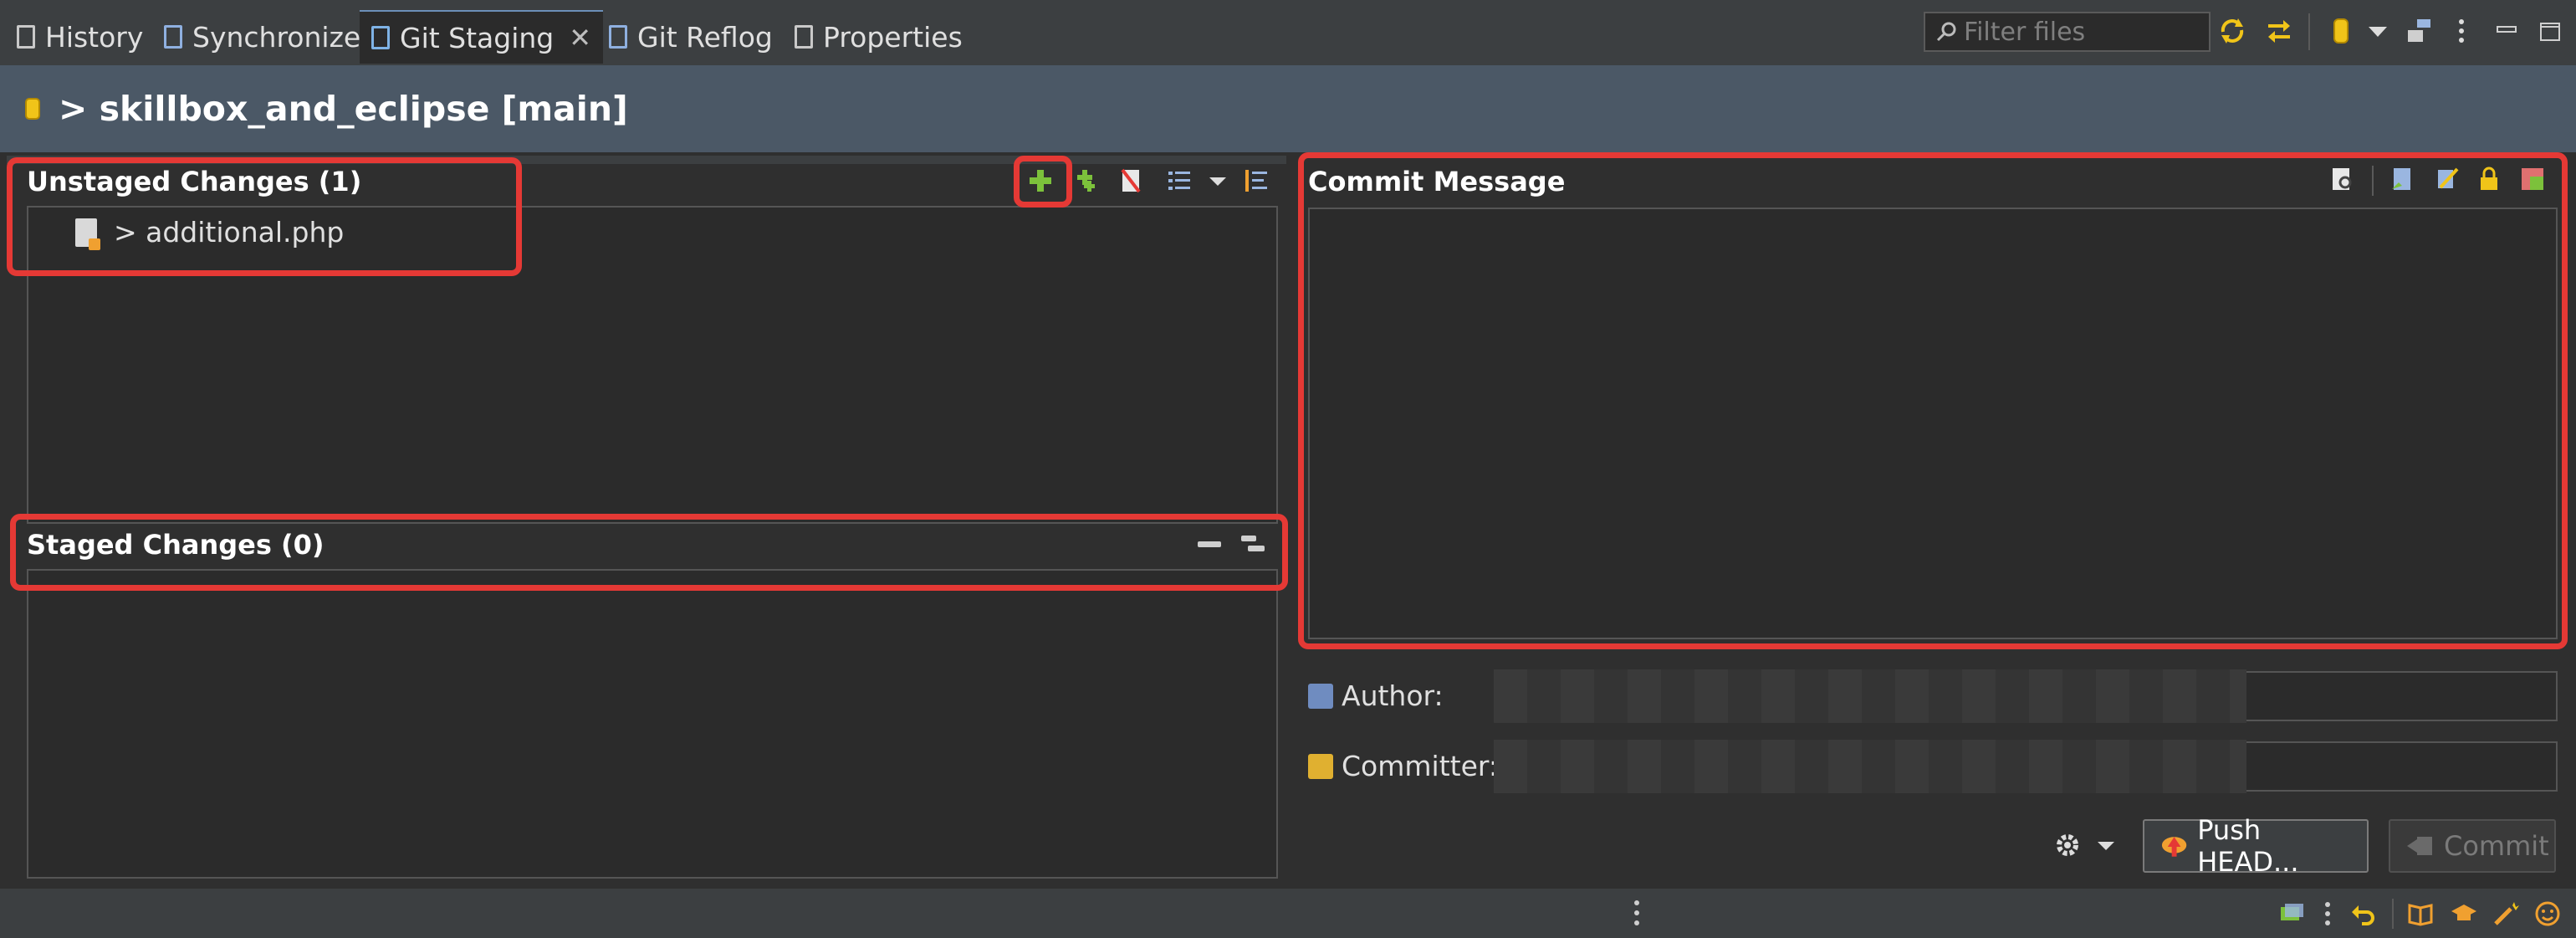 This screenshot has width=2576, height=938. Describe the element at coordinates (380, 37) in the screenshot. I see `git-staging-icon` at that location.